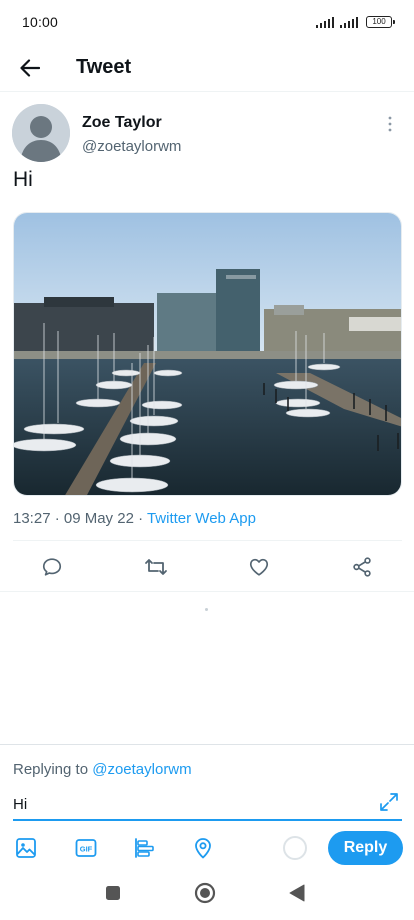  I want to click on status-icons: 100, so click(355, 22).